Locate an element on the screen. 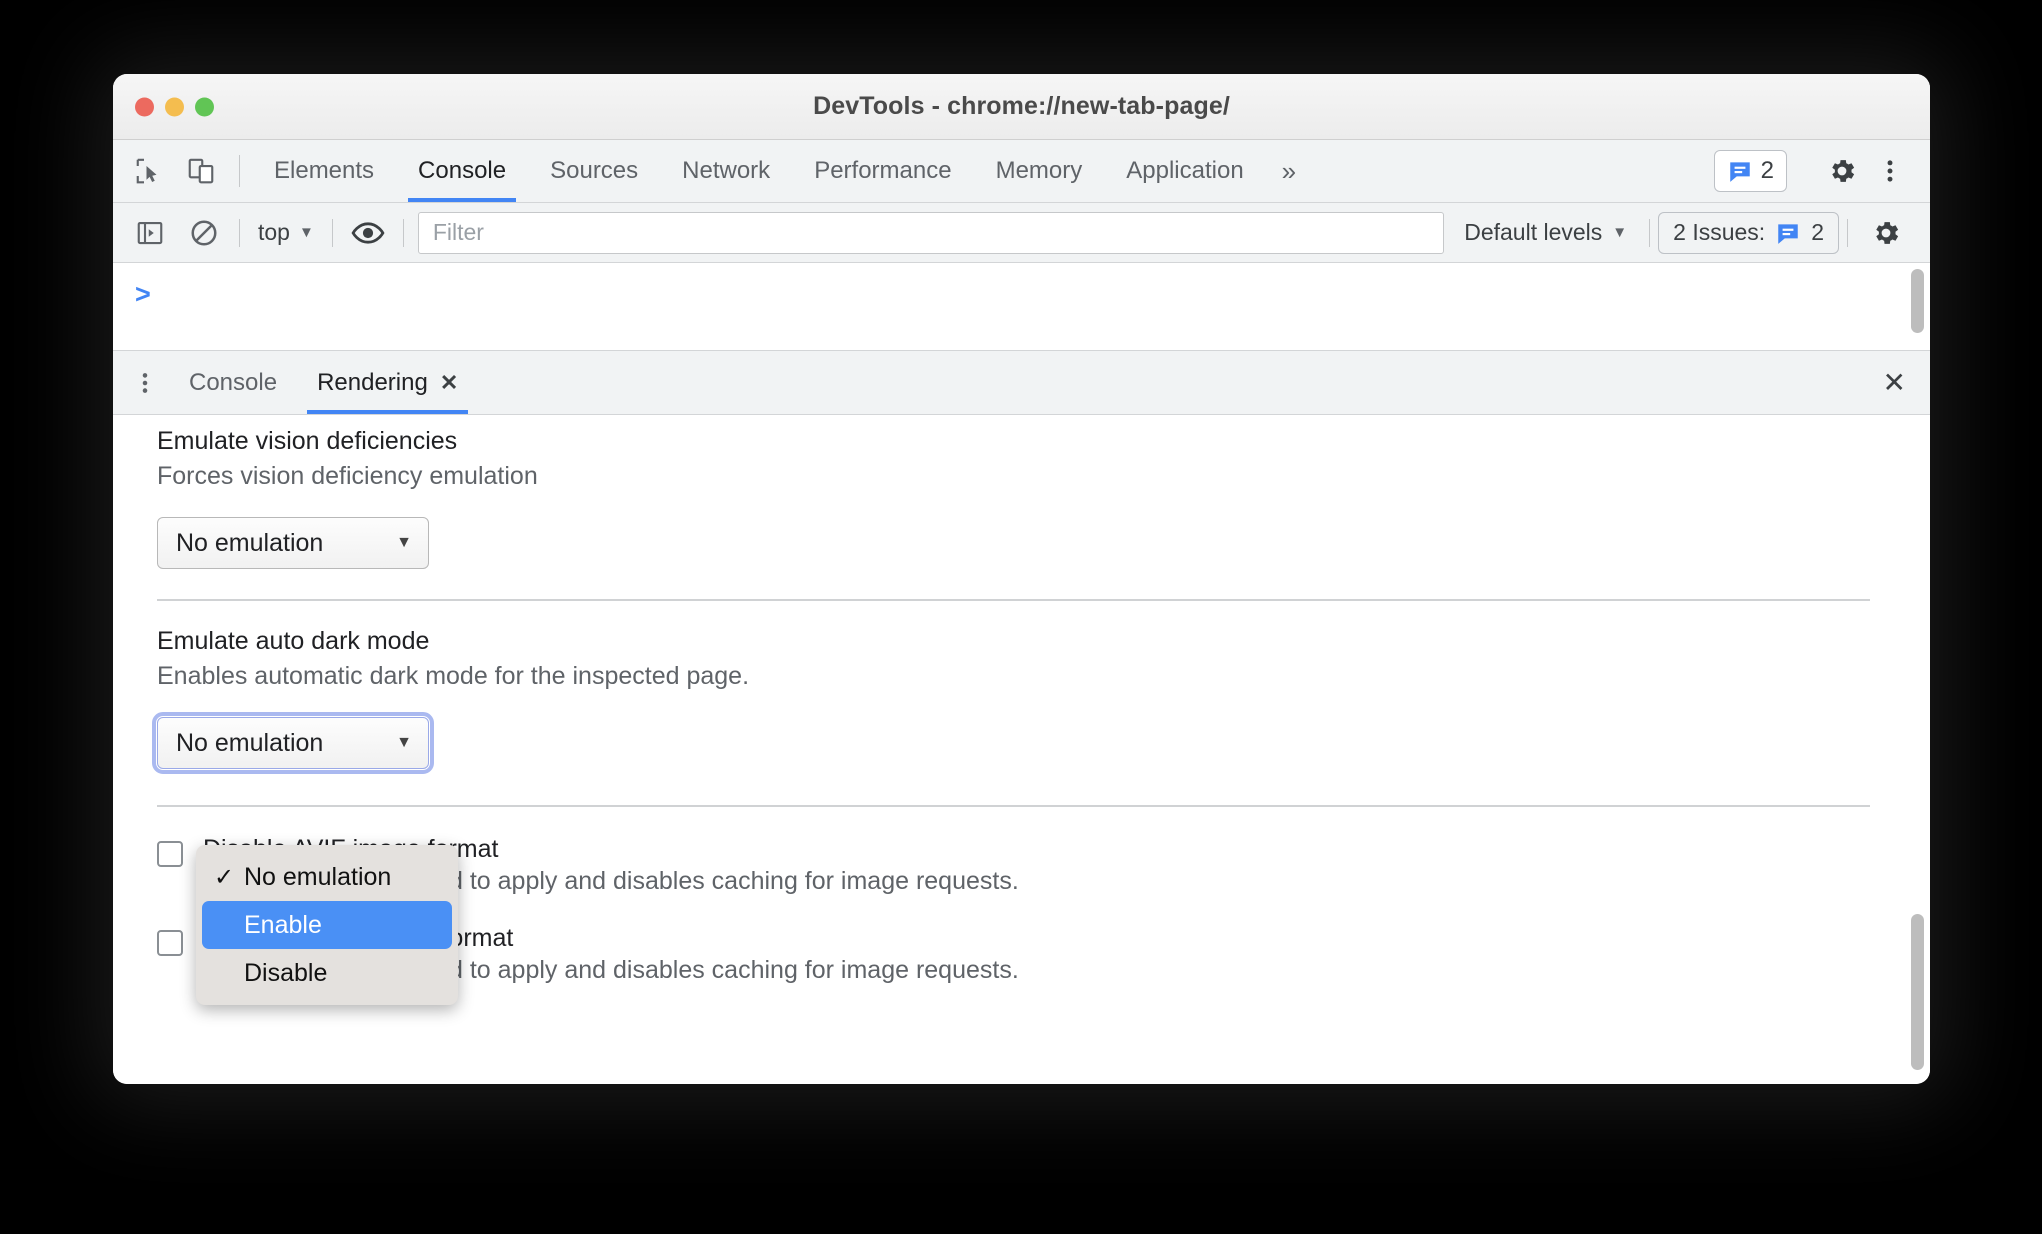 This screenshot has width=2042, height=1234. window-titlebar: DevTools - chrome://new-tab-page/ is located at coordinates (1021, 107).